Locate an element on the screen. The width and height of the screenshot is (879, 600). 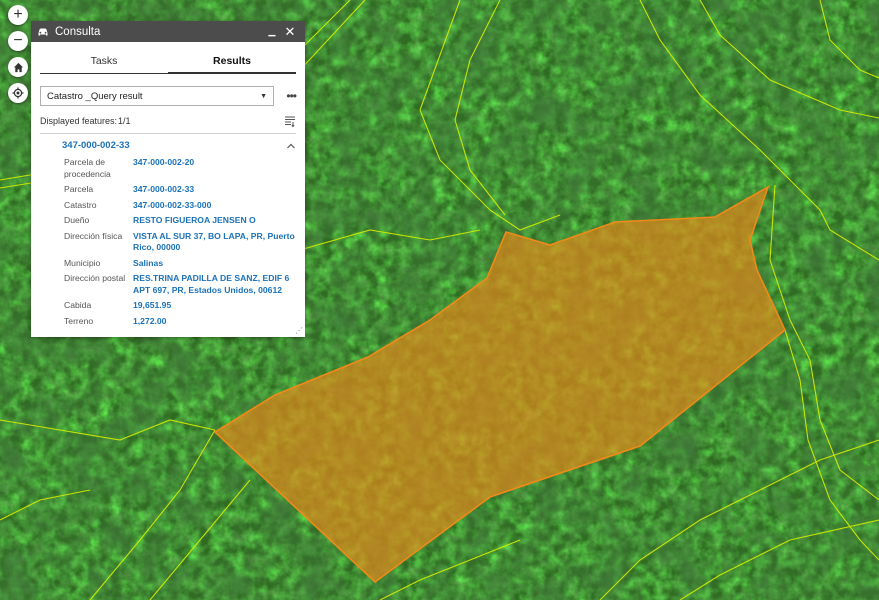
car-icon is located at coordinates (43, 31).